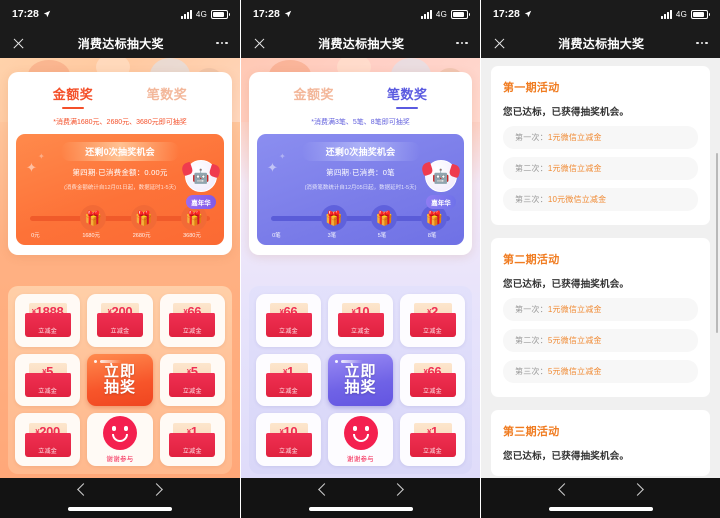 This screenshot has width=720, height=518. I want to click on prize-amount: ¥66, so click(432, 371).